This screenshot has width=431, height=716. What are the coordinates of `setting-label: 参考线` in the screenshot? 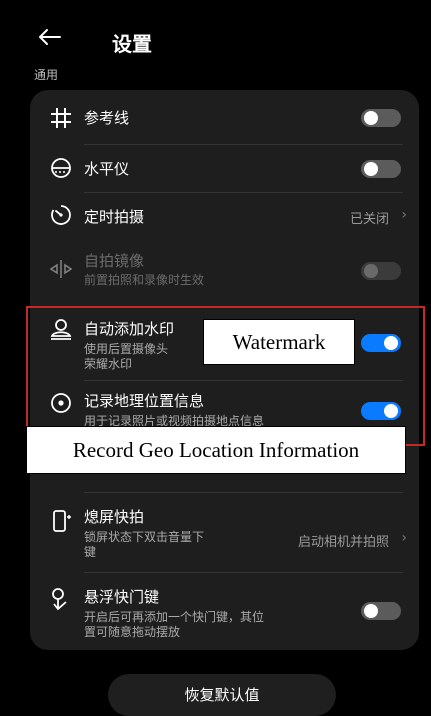 It's located at (107, 118).